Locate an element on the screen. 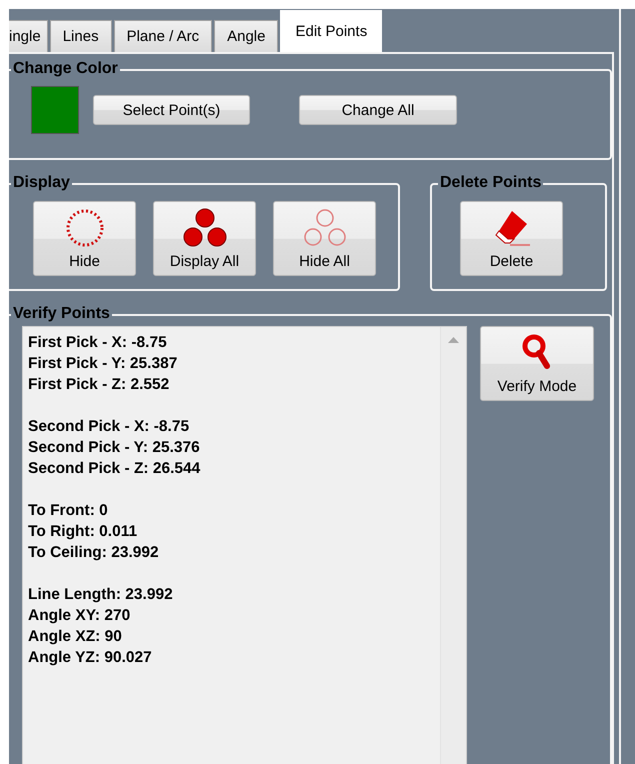  dotted-circle-icon is located at coordinates (84, 228).